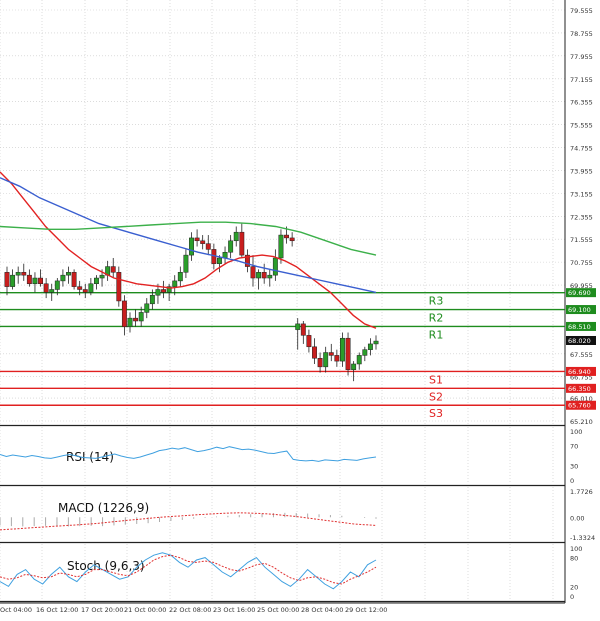 The image size is (600, 621). I want to click on time-tick-label: Oct 04:00, so click(16, 610).